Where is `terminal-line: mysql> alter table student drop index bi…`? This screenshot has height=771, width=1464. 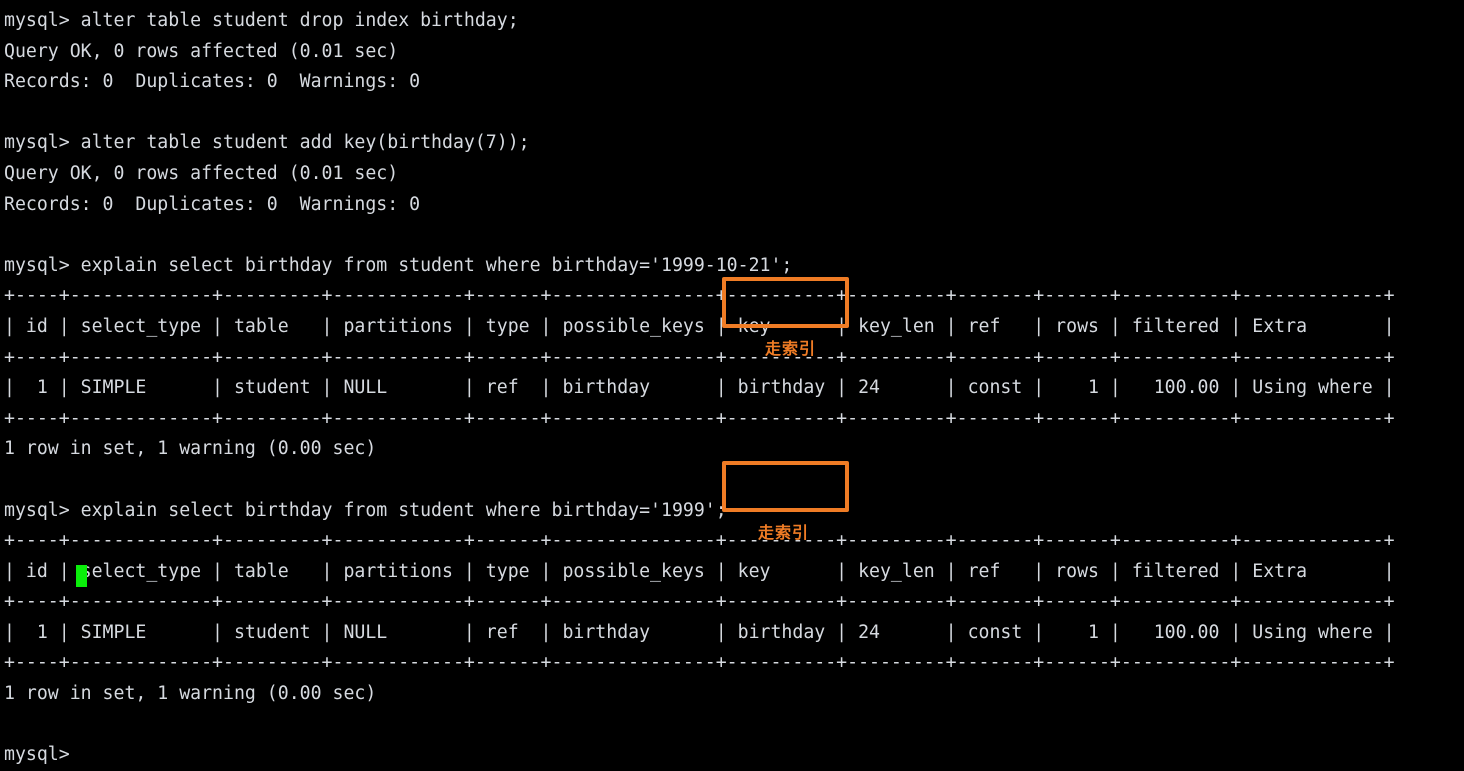 terminal-line: mysql> alter table student drop index bi… is located at coordinates (261, 20).